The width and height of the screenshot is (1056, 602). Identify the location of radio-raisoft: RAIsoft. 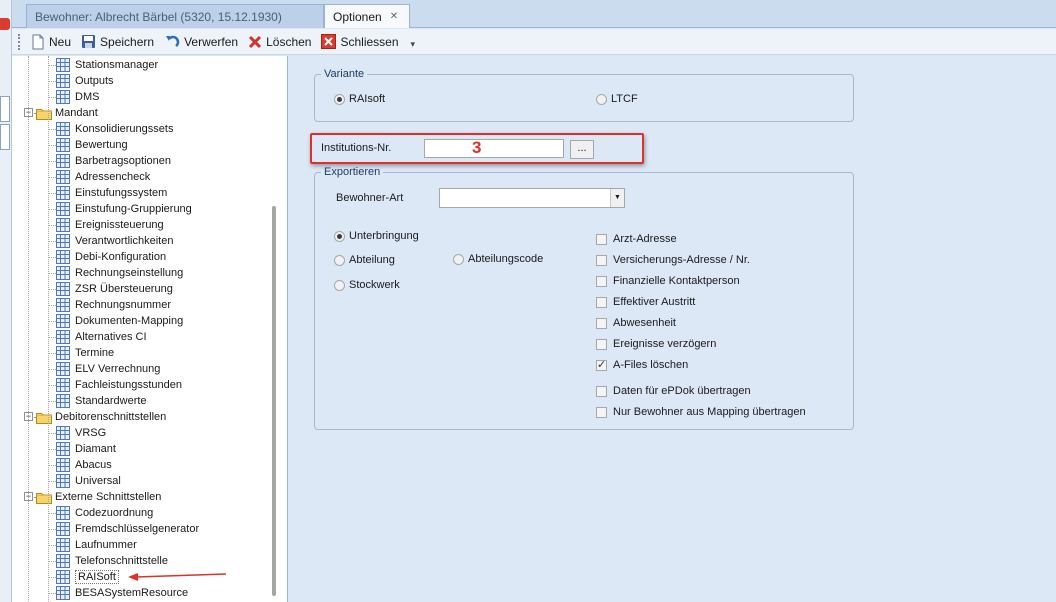
(359, 99).